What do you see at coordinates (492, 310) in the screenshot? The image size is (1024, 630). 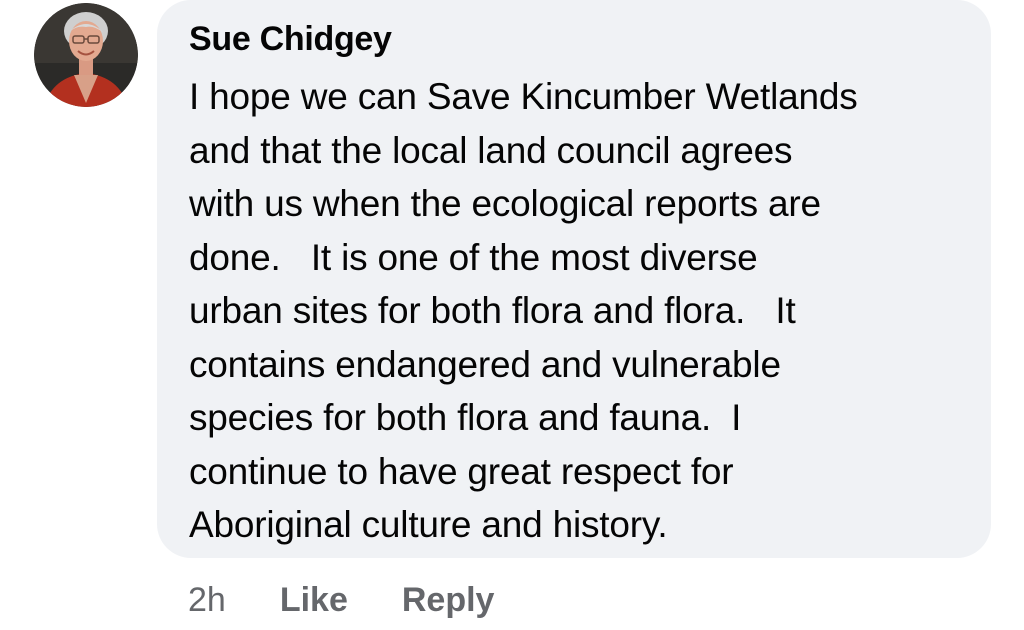 I see `comment-text-line: urban sites for both flora and flora. It` at bounding box center [492, 310].